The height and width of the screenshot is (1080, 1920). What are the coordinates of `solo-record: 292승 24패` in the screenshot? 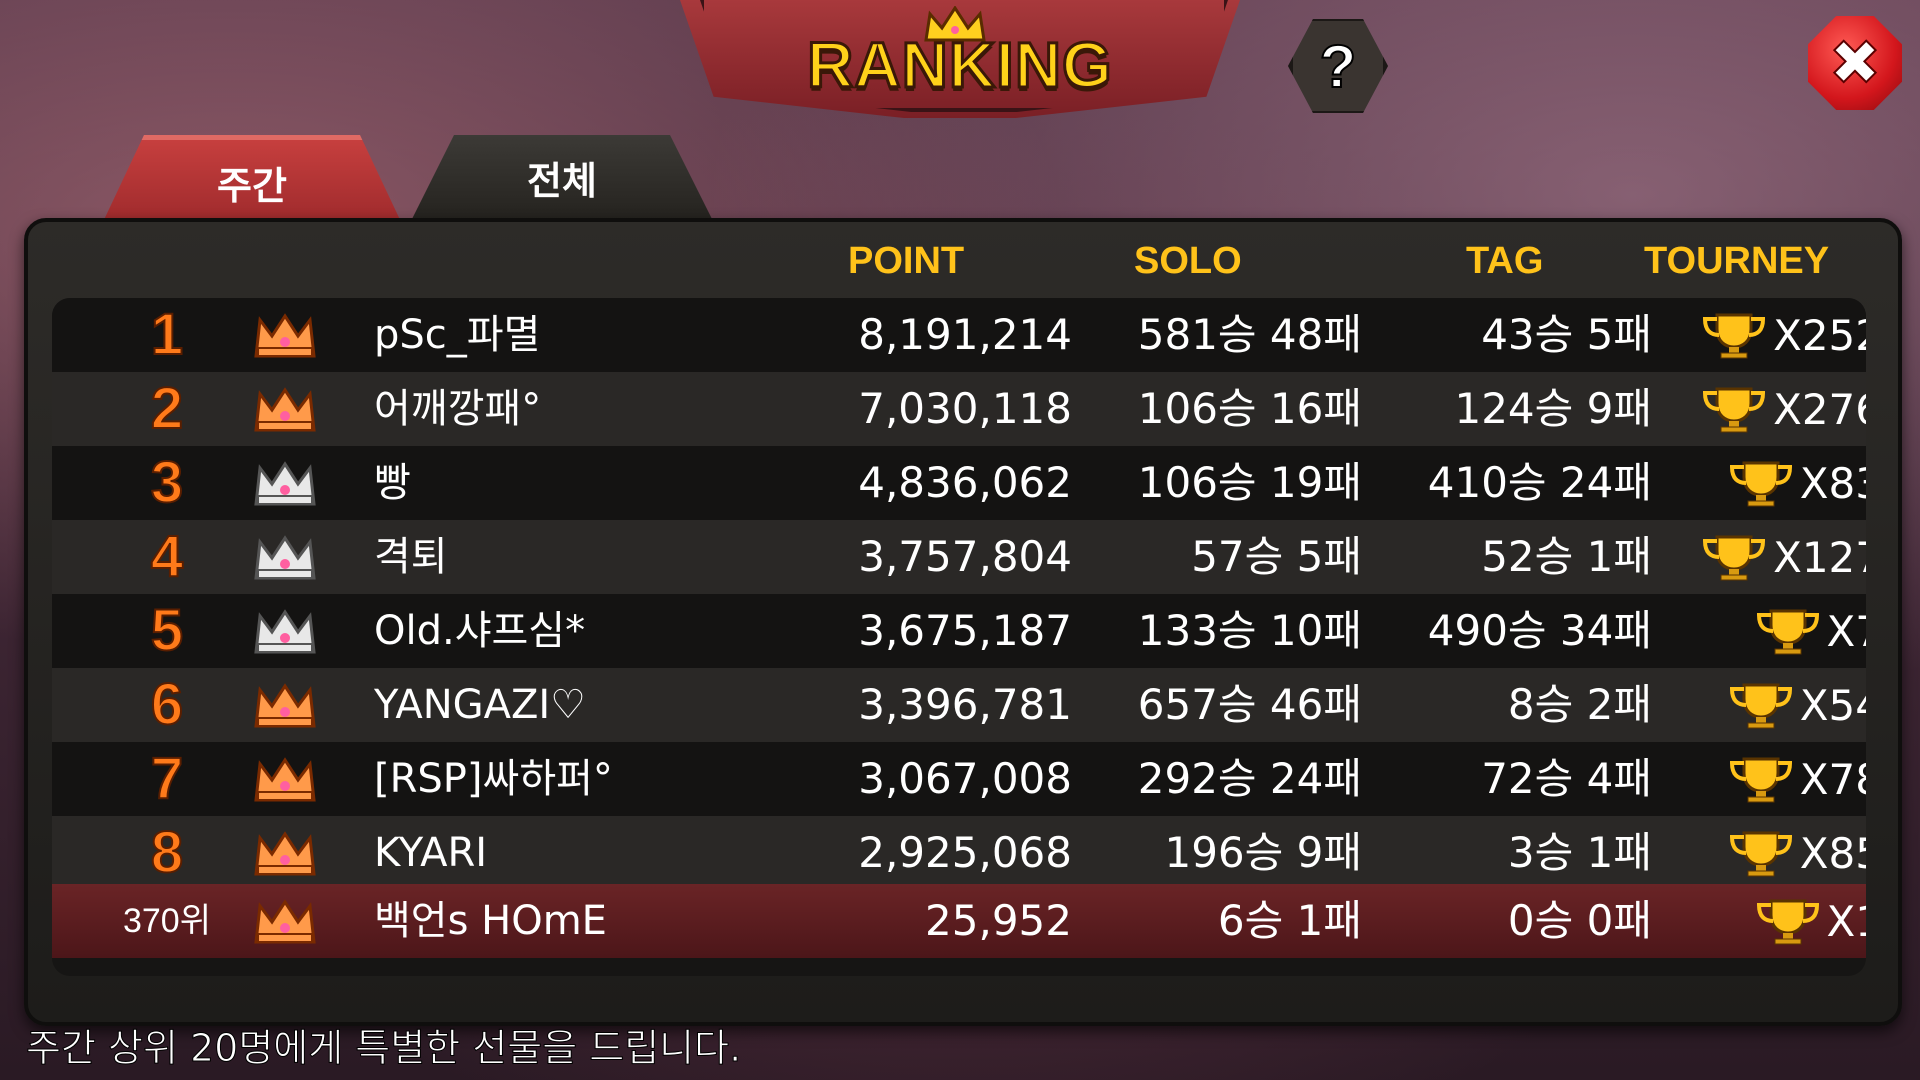 It's located at (1249, 778).